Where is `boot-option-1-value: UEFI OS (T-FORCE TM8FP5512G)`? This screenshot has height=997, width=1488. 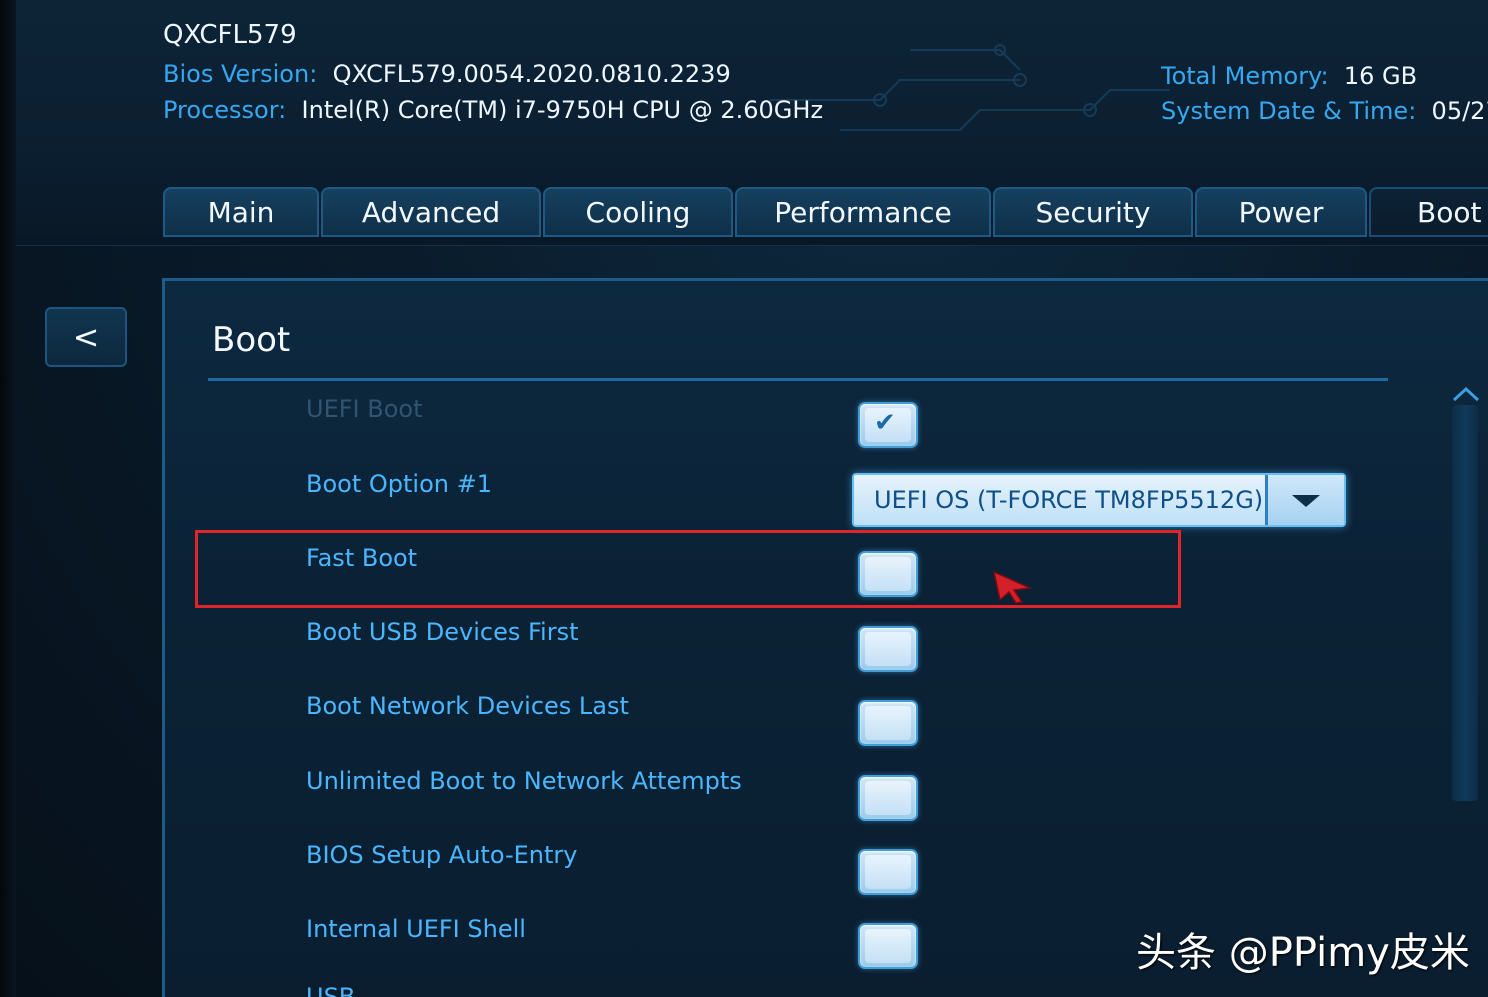
boot-option-1-value: UEFI OS (T-FORCE TM8FP5512G) is located at coordinates (1069, 500).